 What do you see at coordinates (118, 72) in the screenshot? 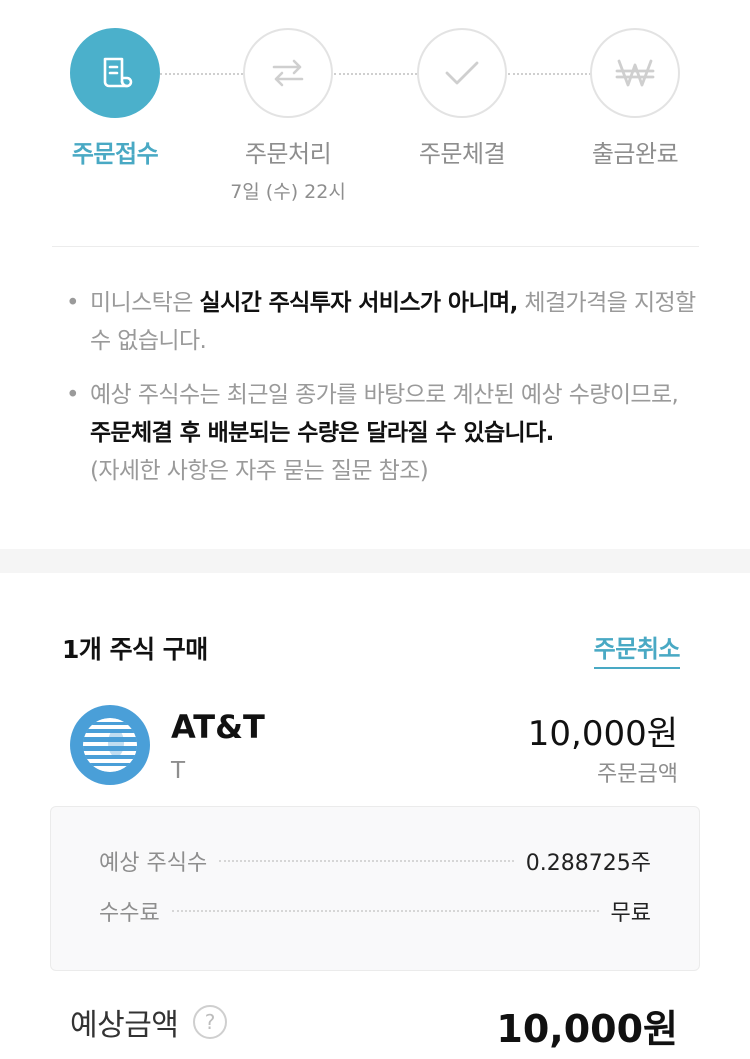
I see `receipt-icon` at bounding box center [118, 72].